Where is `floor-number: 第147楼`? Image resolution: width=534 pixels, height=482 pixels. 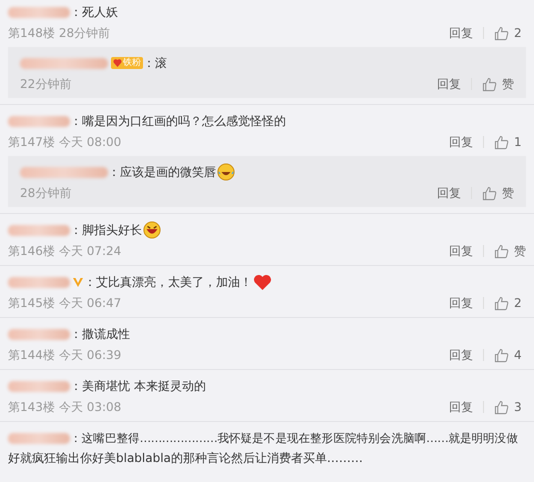
floor-number: 第147楼 is located at coordinates (31, 142).